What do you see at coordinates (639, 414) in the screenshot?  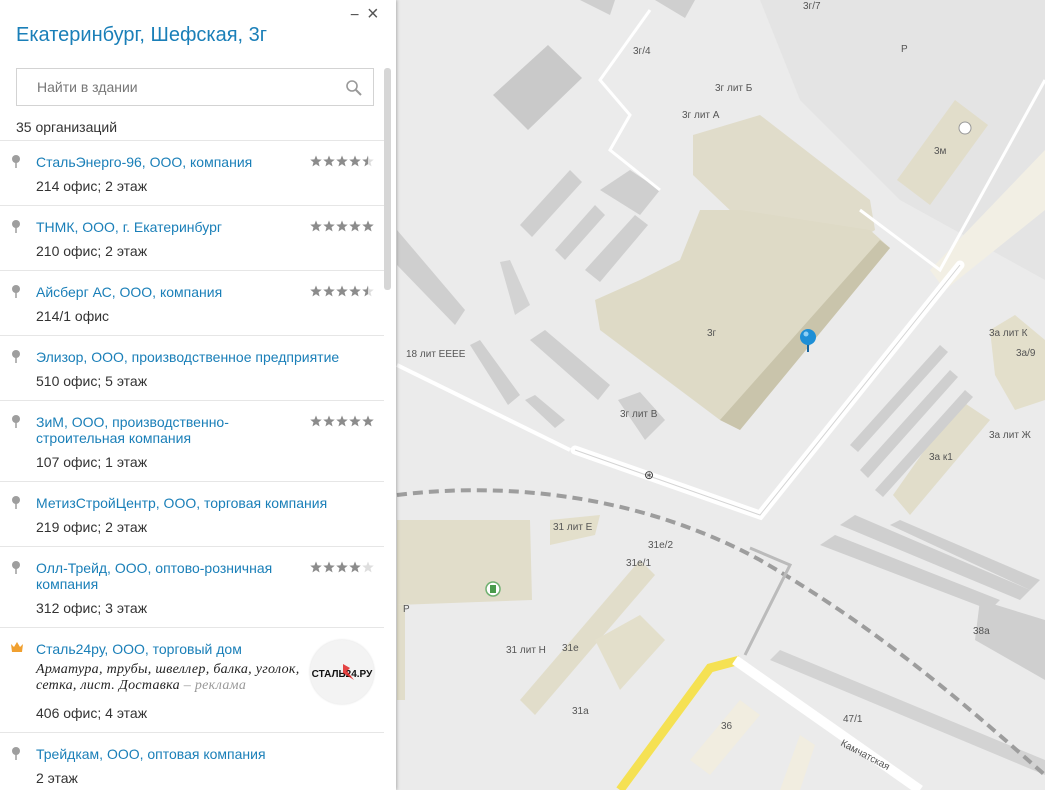 I see `map-label: 3г лит В` at bounding box center [639, 414].